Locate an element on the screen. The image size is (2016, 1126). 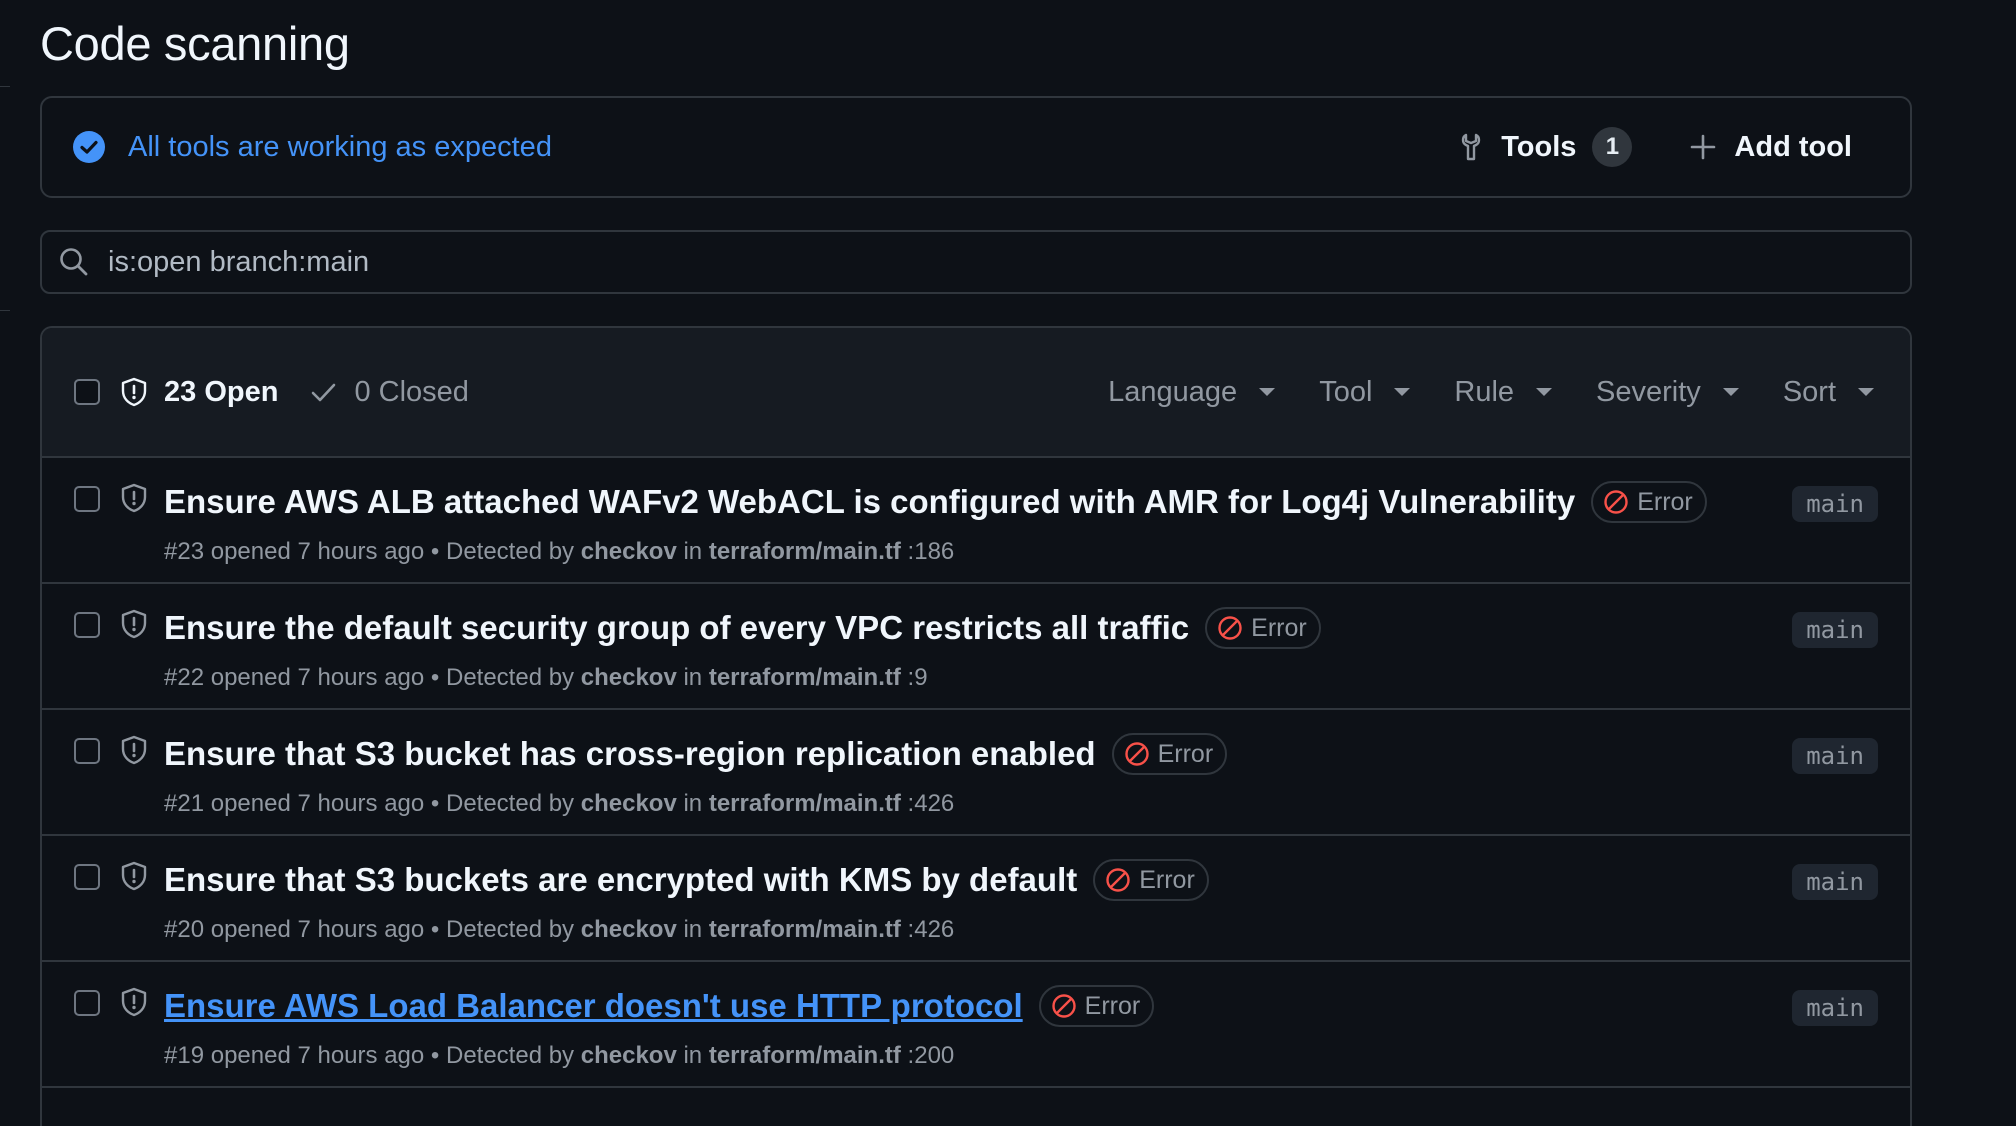
filter-bar: Language Tool Rule Severity Sort is located at coordinates (1469, 392).